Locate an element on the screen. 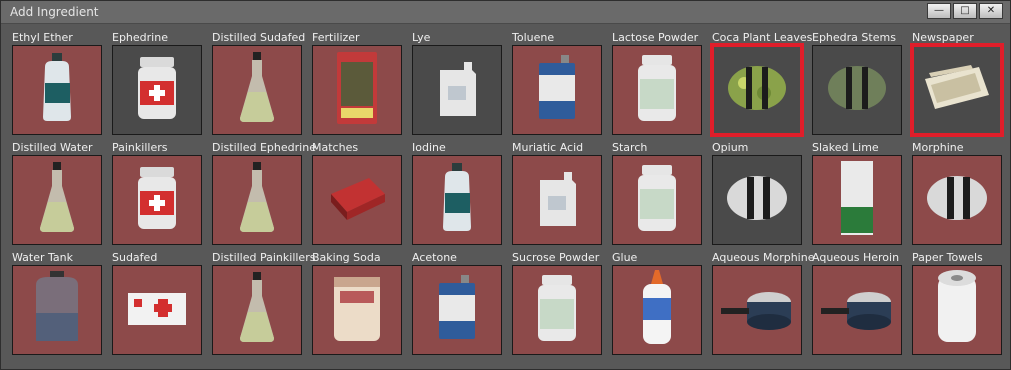 The image size is (1011, 370). ingredient-item: Newspaper is located at coordinates (956, 84).